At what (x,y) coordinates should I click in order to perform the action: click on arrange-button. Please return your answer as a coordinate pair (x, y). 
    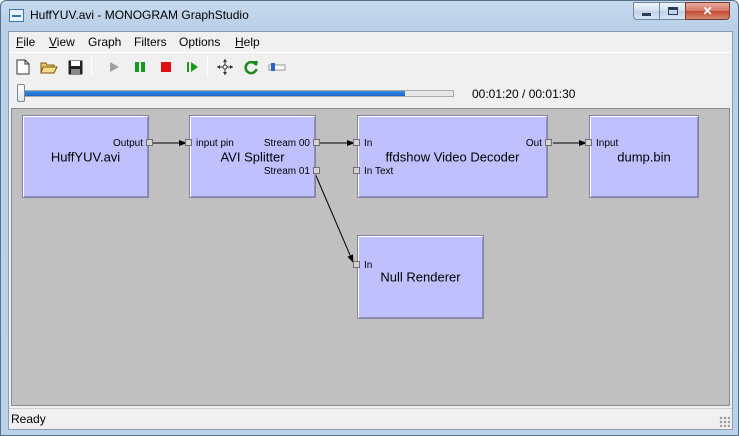
    Looking at the image, I should click on (225, 67).